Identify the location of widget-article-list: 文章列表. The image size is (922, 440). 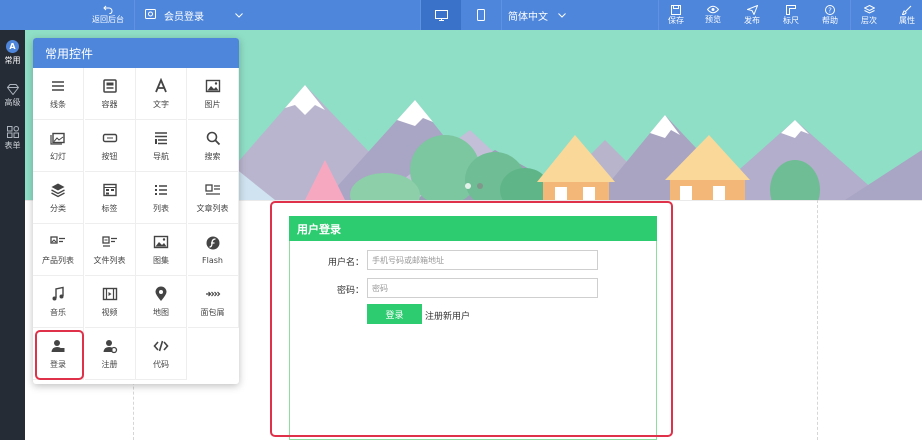
(213, 198).